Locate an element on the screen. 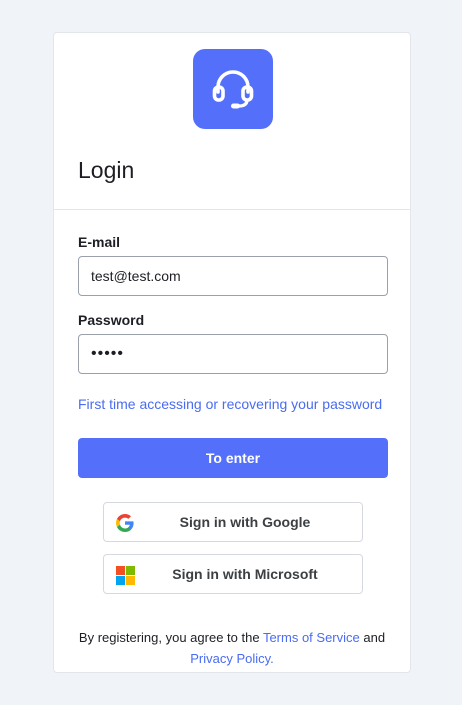 Image resolution: width=462 pixels, height=705 pixels. google-signin-label: Sign in with Google is located at coordinates (245, 522).